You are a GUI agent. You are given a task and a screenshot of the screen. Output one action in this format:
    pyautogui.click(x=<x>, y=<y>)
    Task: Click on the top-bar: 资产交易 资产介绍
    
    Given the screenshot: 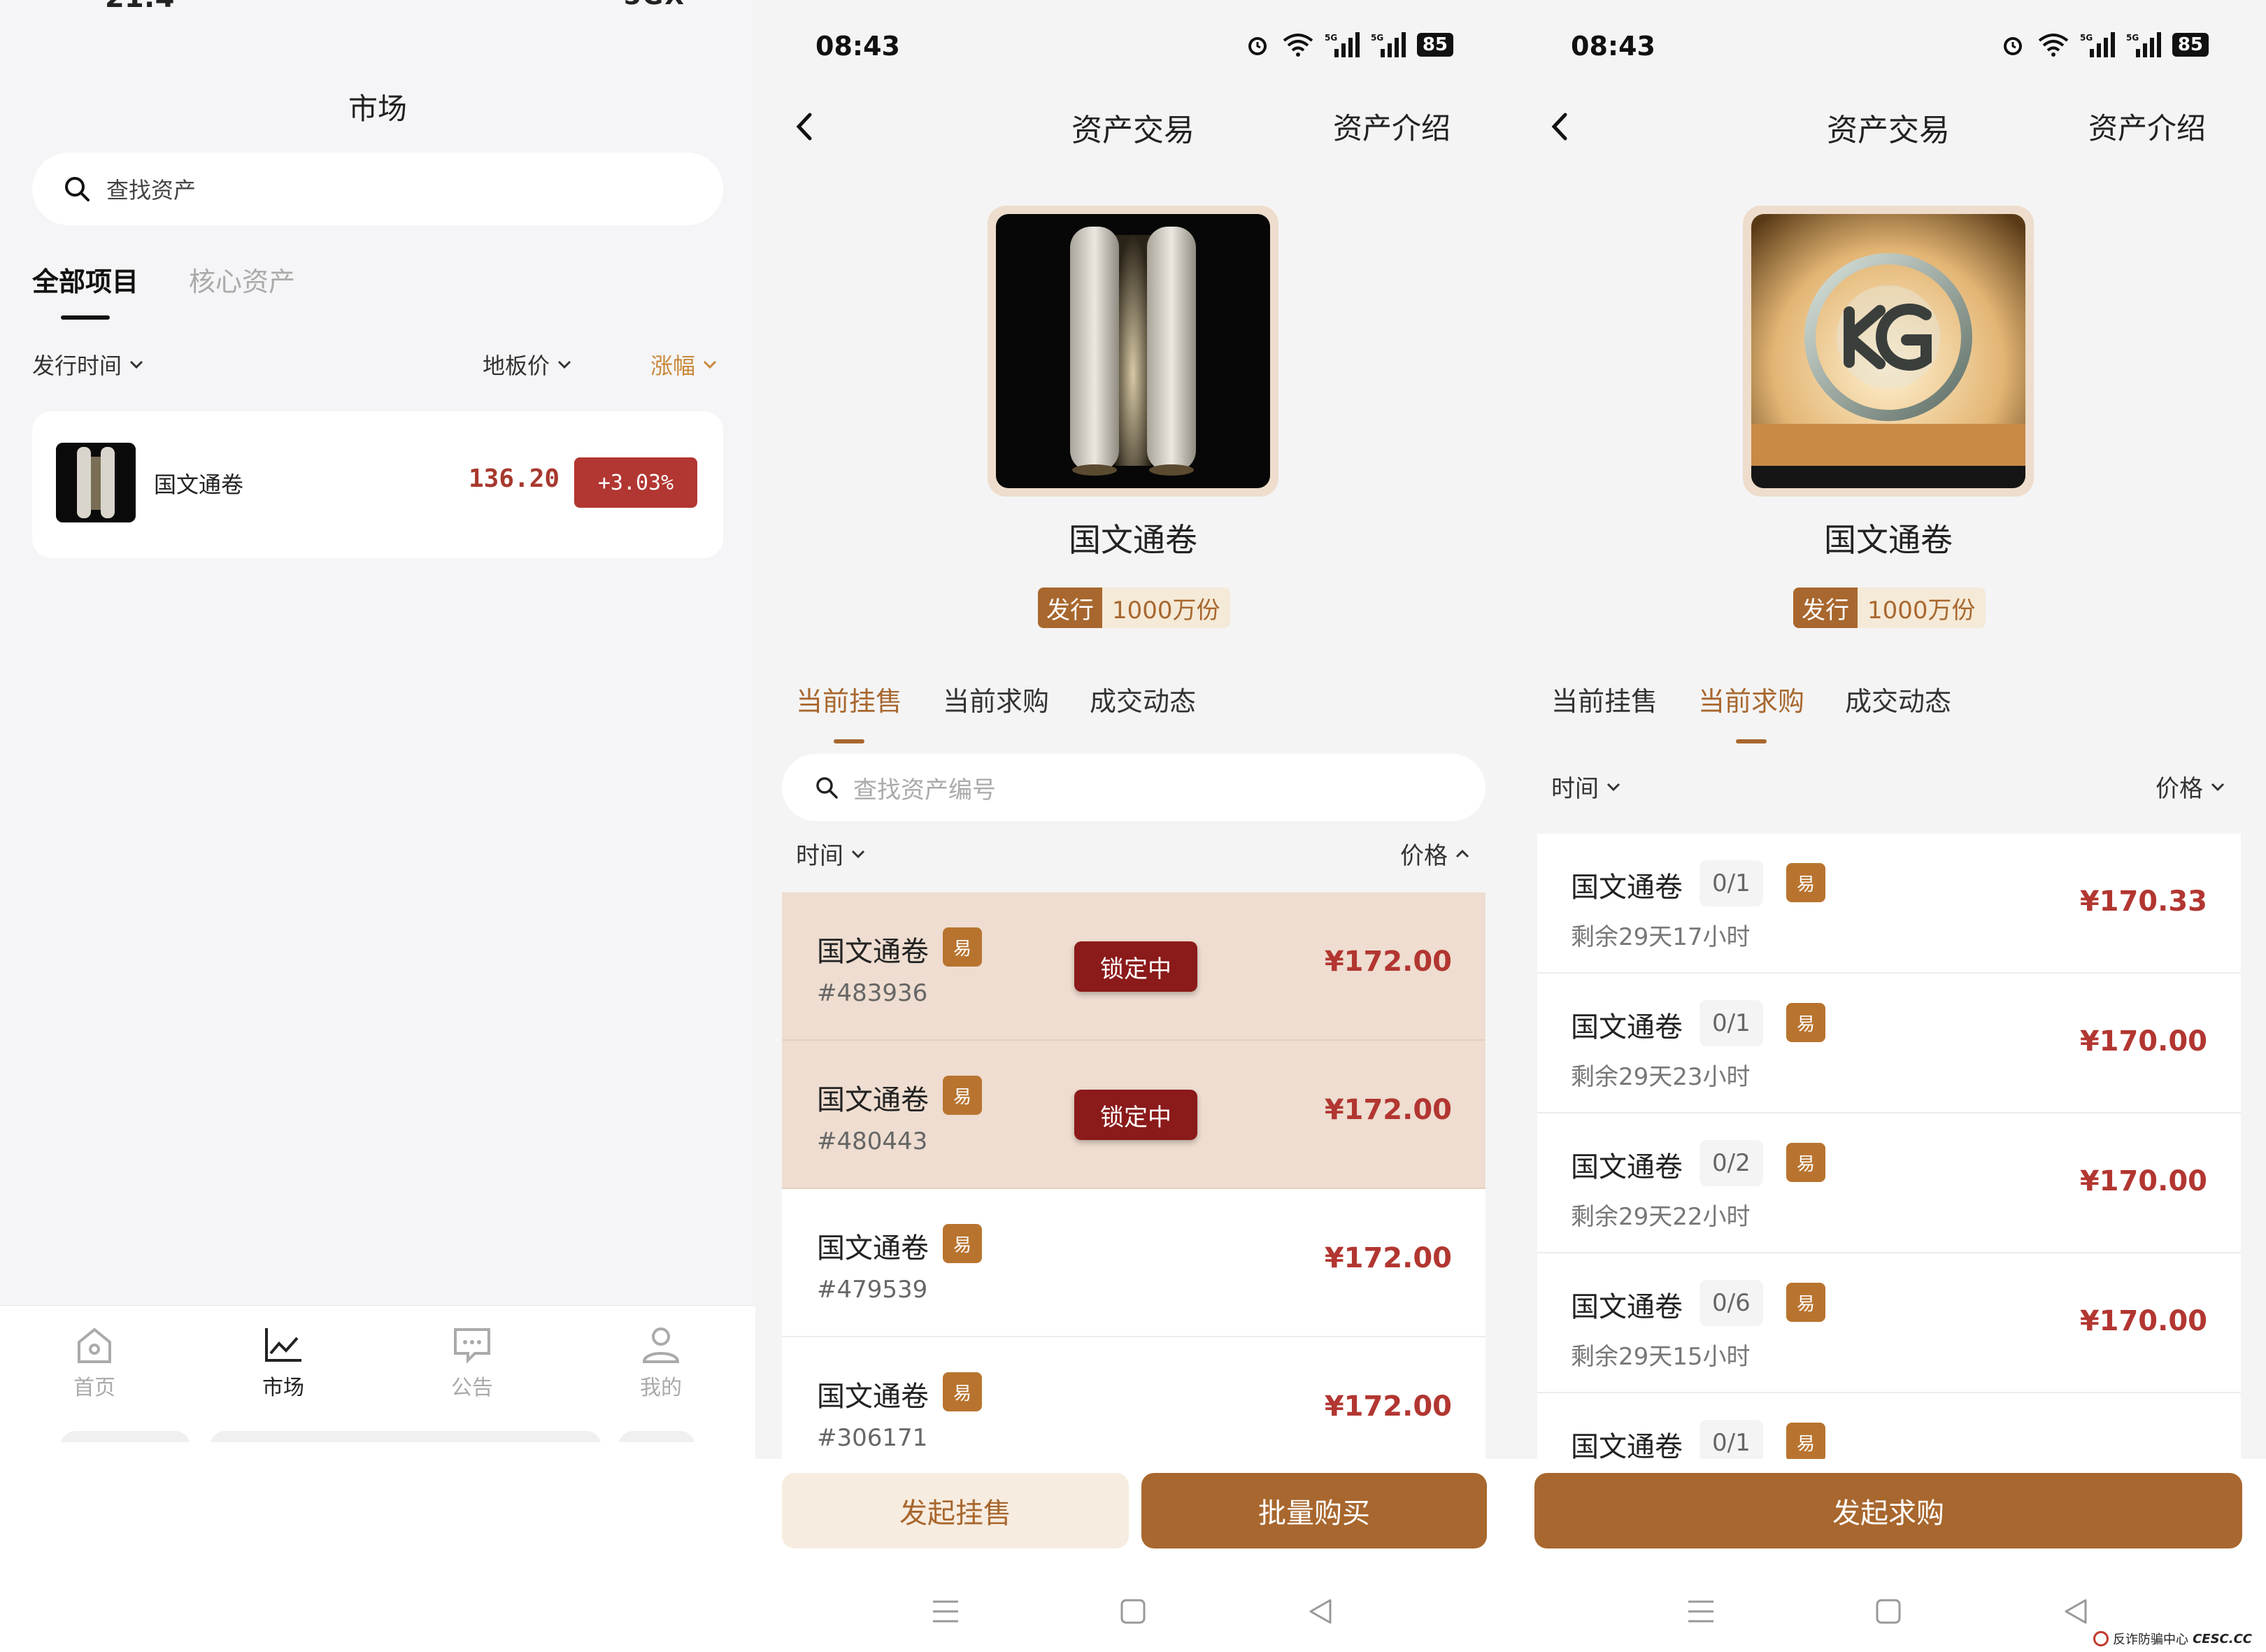 What is the action you would take?
    pyautogui.click(x=1133, y=126)
    